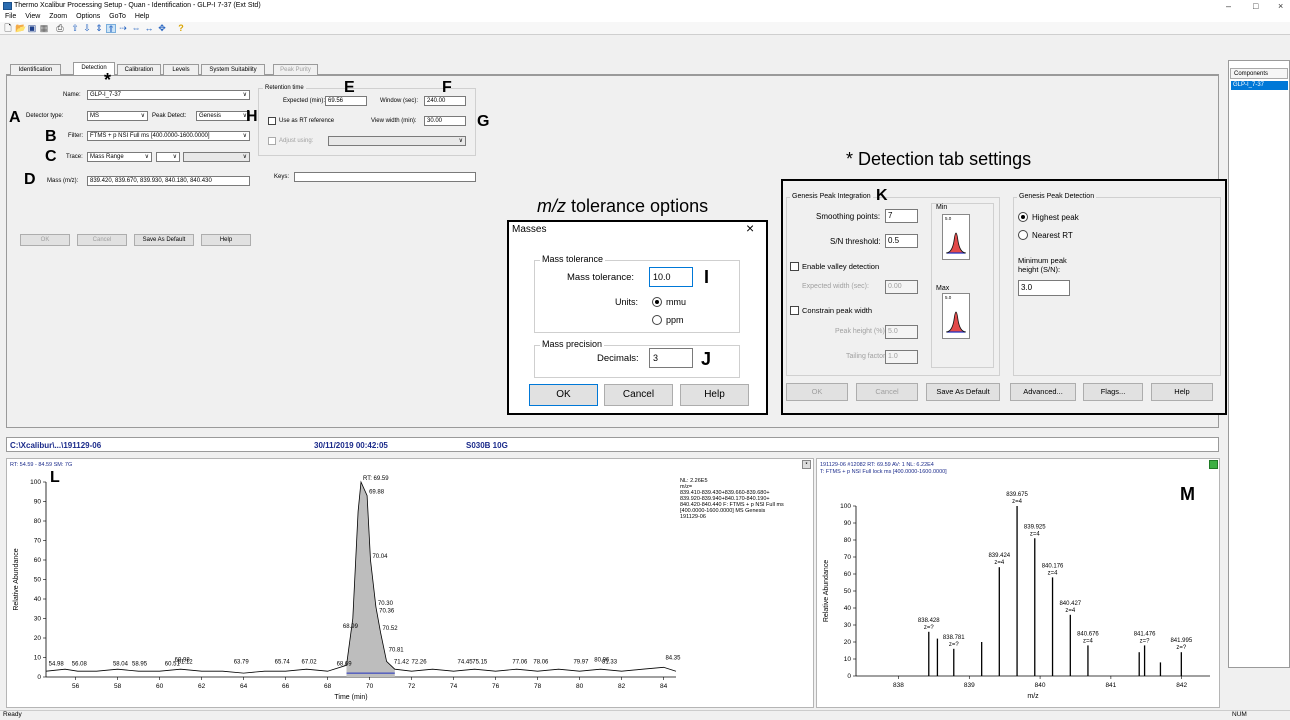 The width and height of the screenshot is (1290, 720). I want to click on cancel-button: Cancel, so click(102, 240).